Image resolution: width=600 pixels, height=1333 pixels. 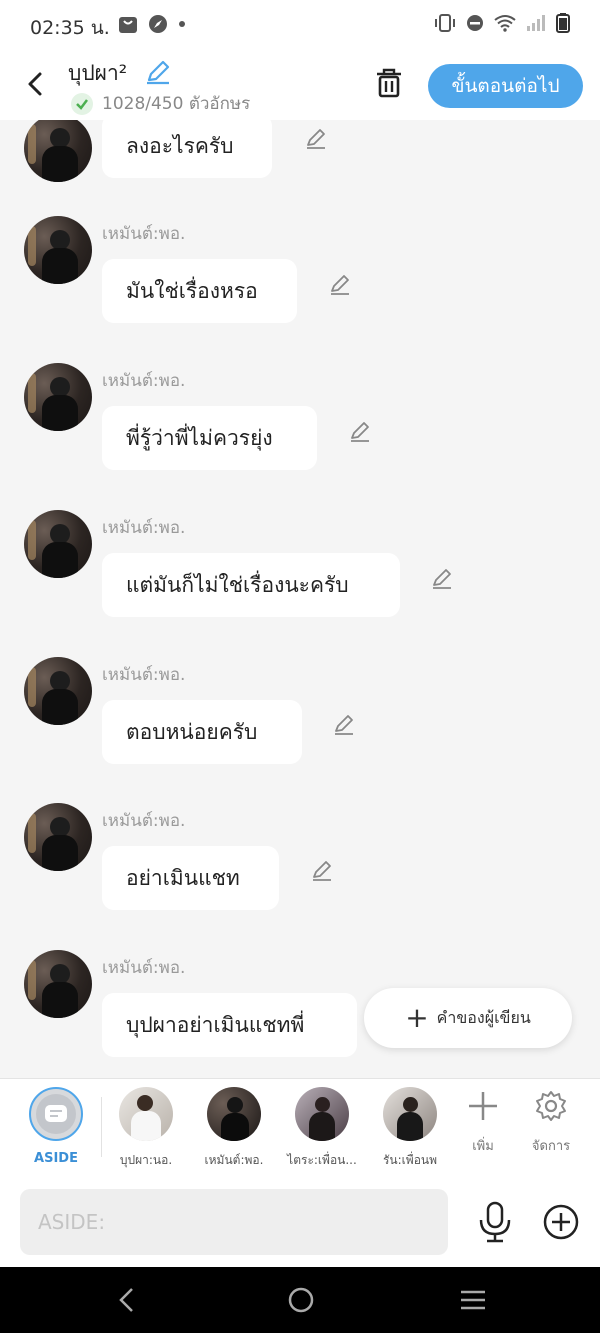 I want to click on vibrate-icon, so click(x=445, y=23).